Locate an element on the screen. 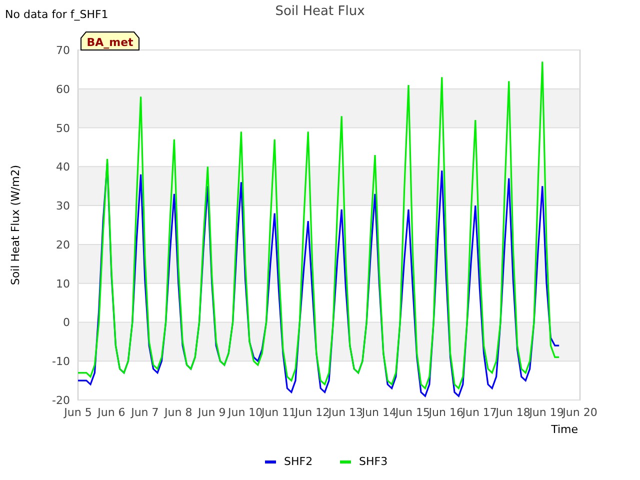 The image size is (640, 480). site-tag: BA_met is located at coordinates (110, 41).